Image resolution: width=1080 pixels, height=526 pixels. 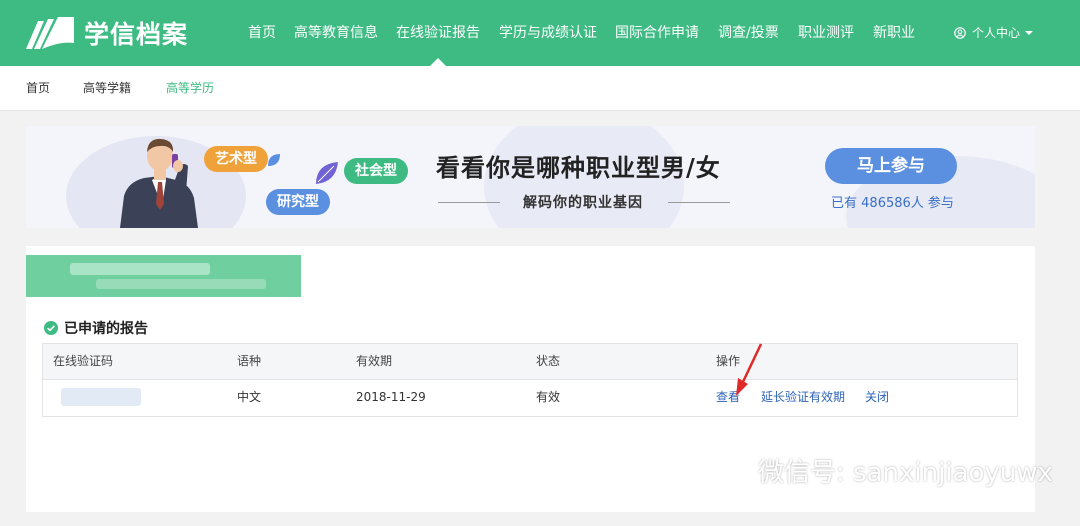 What do you see at coordinates (1029, 33) in the screenshot?
I see `chevron-down-icon` at bounding box center [1029, 33].